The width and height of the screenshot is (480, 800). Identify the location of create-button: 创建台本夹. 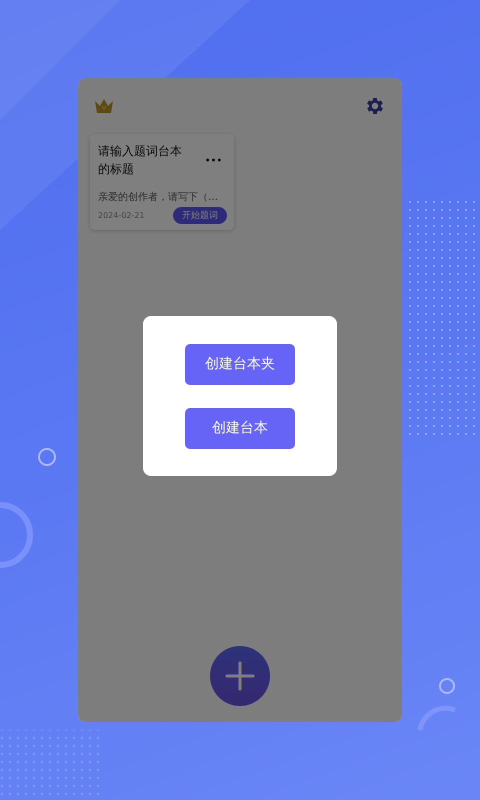
(240, 364).